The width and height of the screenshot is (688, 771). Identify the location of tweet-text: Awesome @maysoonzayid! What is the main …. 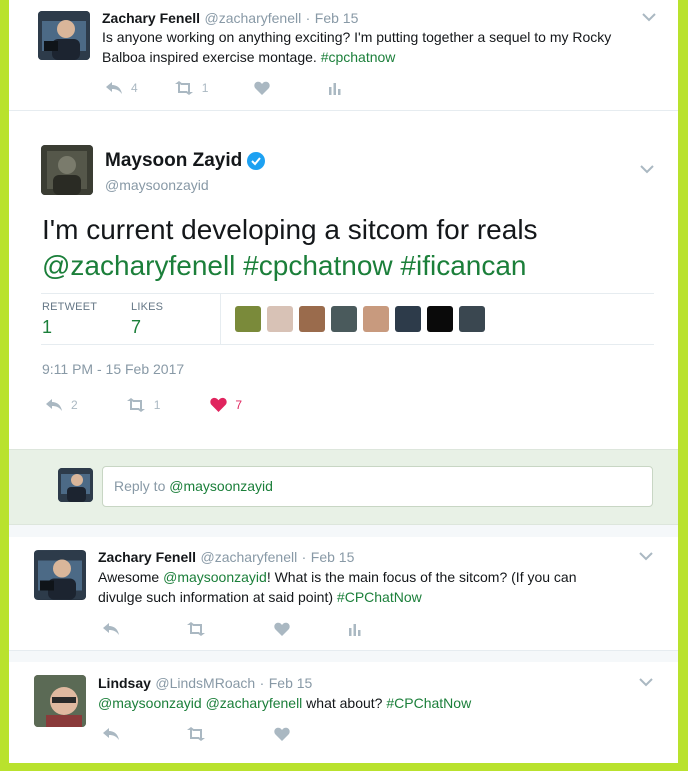
(378, 587).